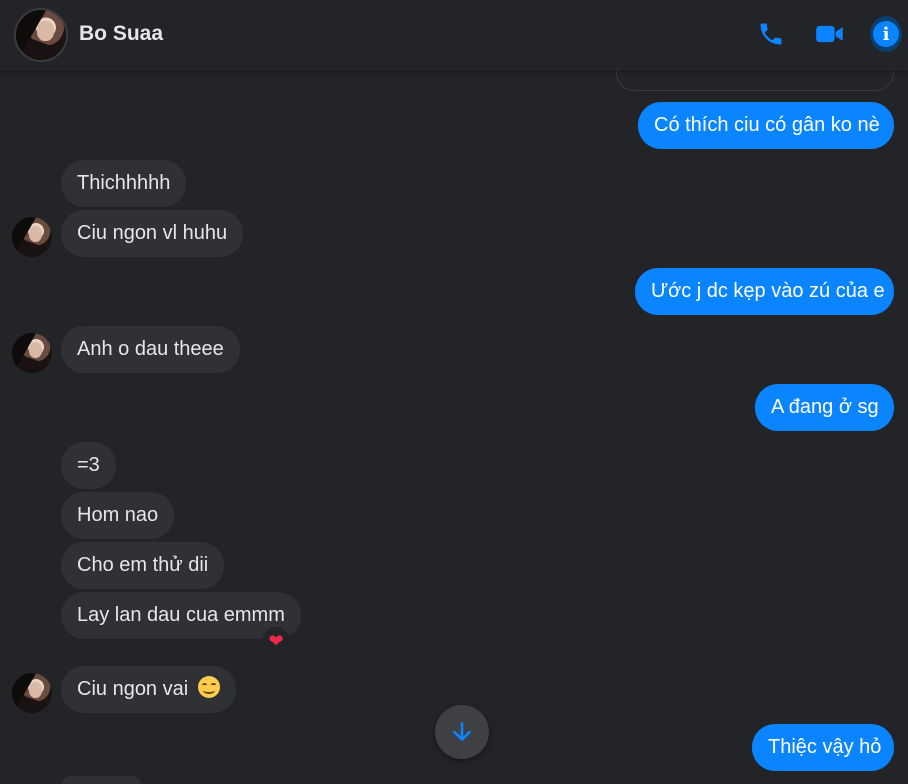 This screenshot has height=784, width=908. Describe the element at coordinates (208, 687) in the screenshot. I see `smiling-face-icon` at that location.